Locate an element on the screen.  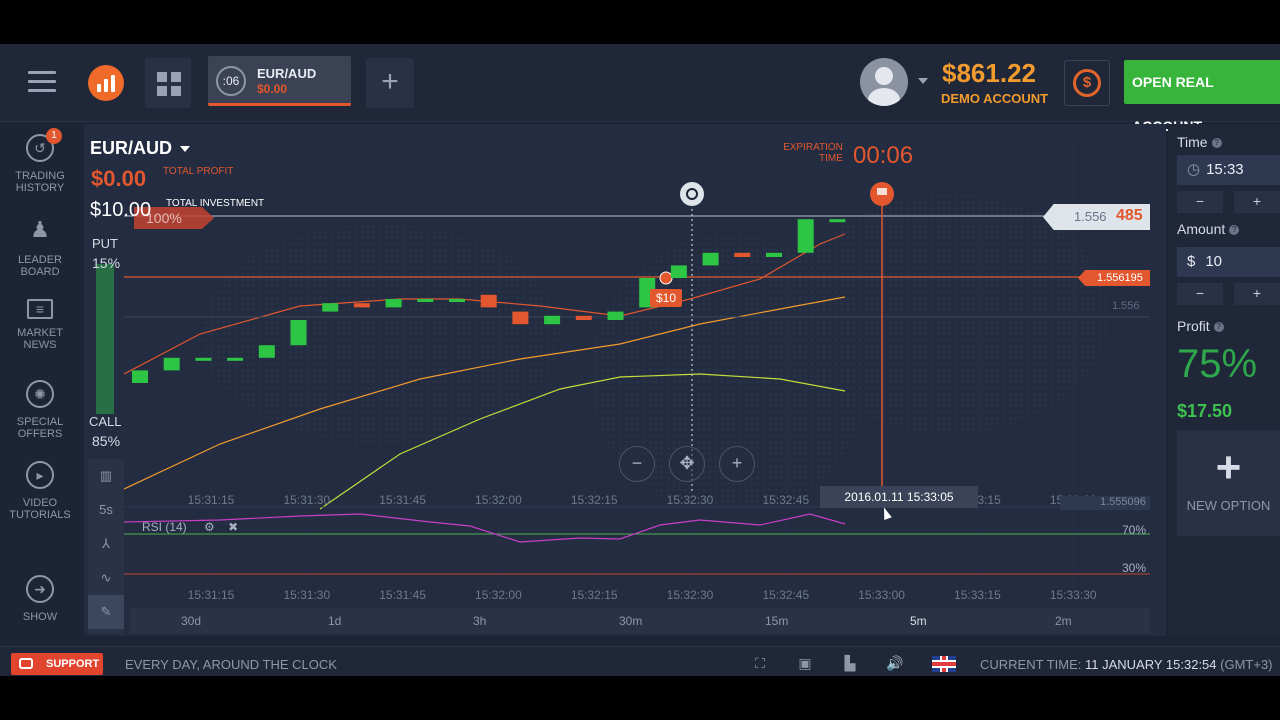
uk-flag-icon is located at coordinates (944, 664).